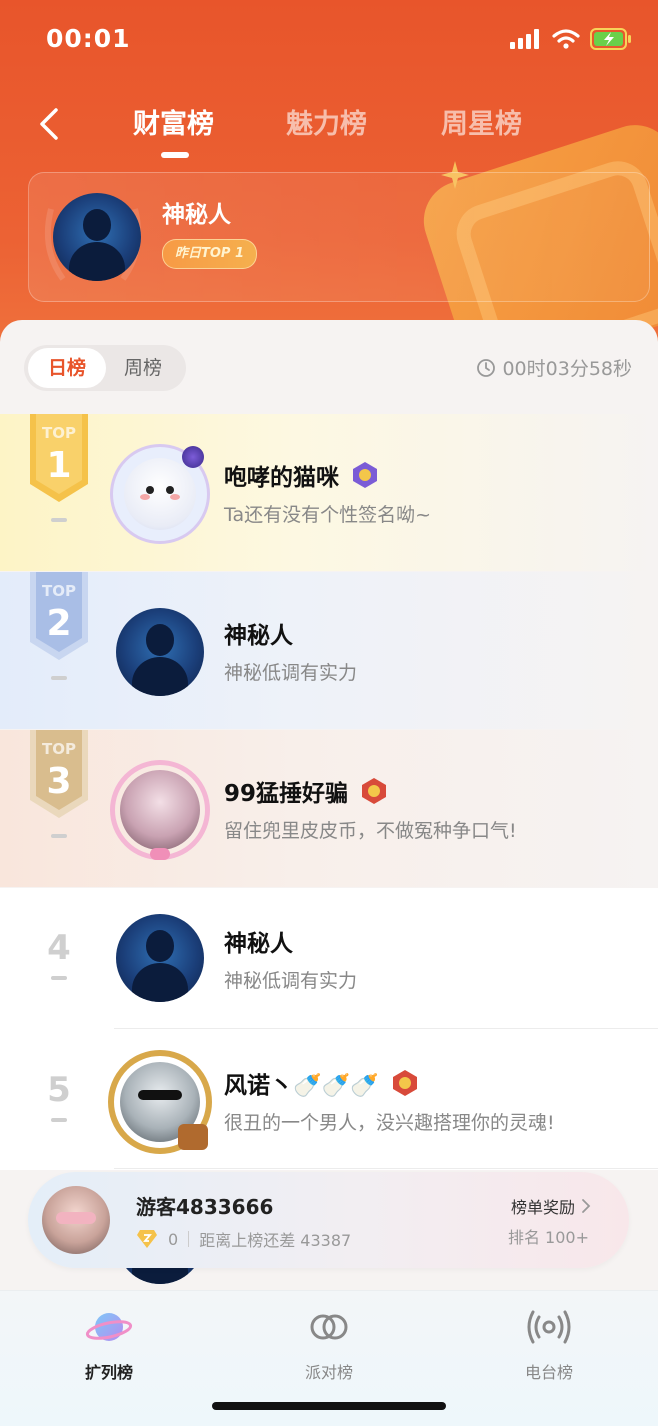 Image resolution: width=658 pixels, height=1426 pixels. What do you see at coordinates (329, 966) in the screenshot?
I see `ranking-row: 4 神秘人 神秘低调有实力` at bounding box center [329, 966].